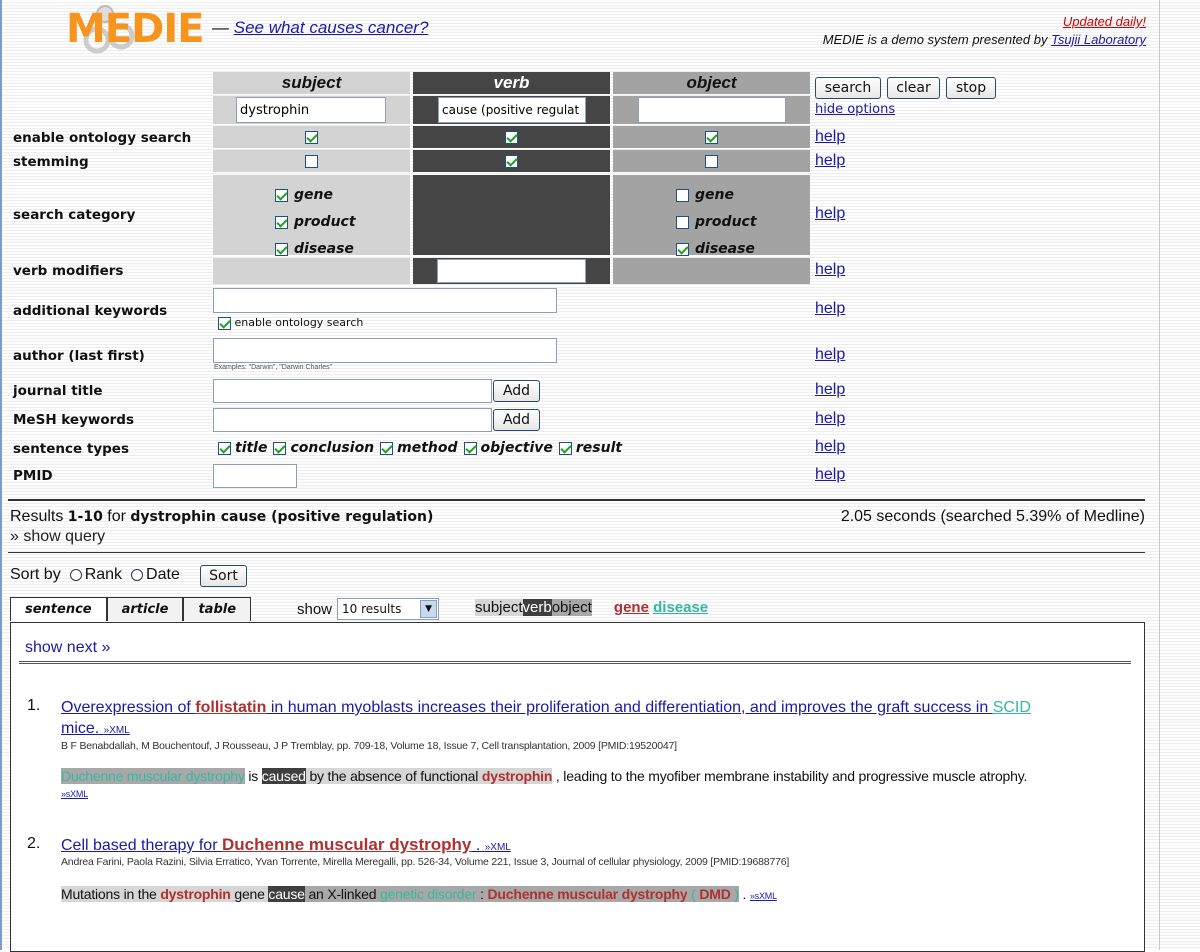  Describe the element at coordinates (830, 161) in the screenshot. I see `stemming-help-link: help` at that location.